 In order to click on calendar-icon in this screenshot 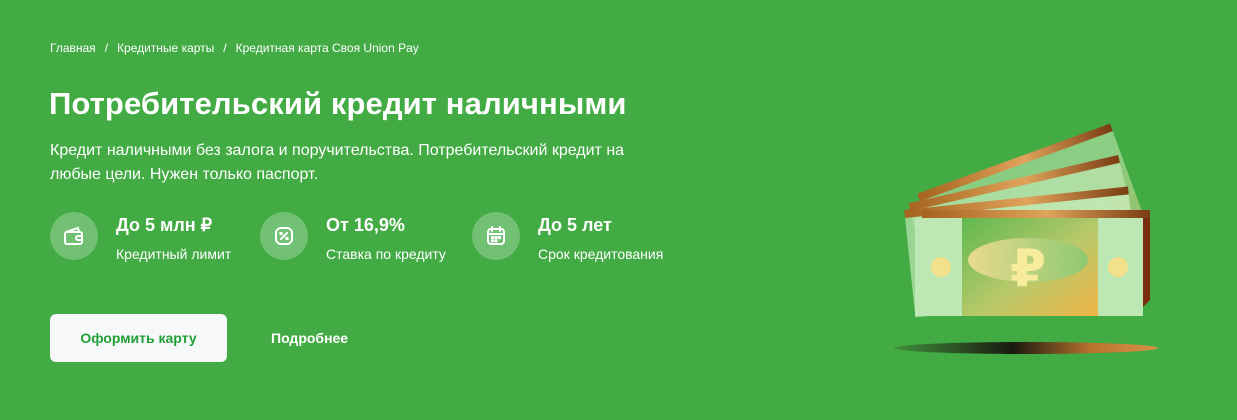, I will do `click(496, 236)`.